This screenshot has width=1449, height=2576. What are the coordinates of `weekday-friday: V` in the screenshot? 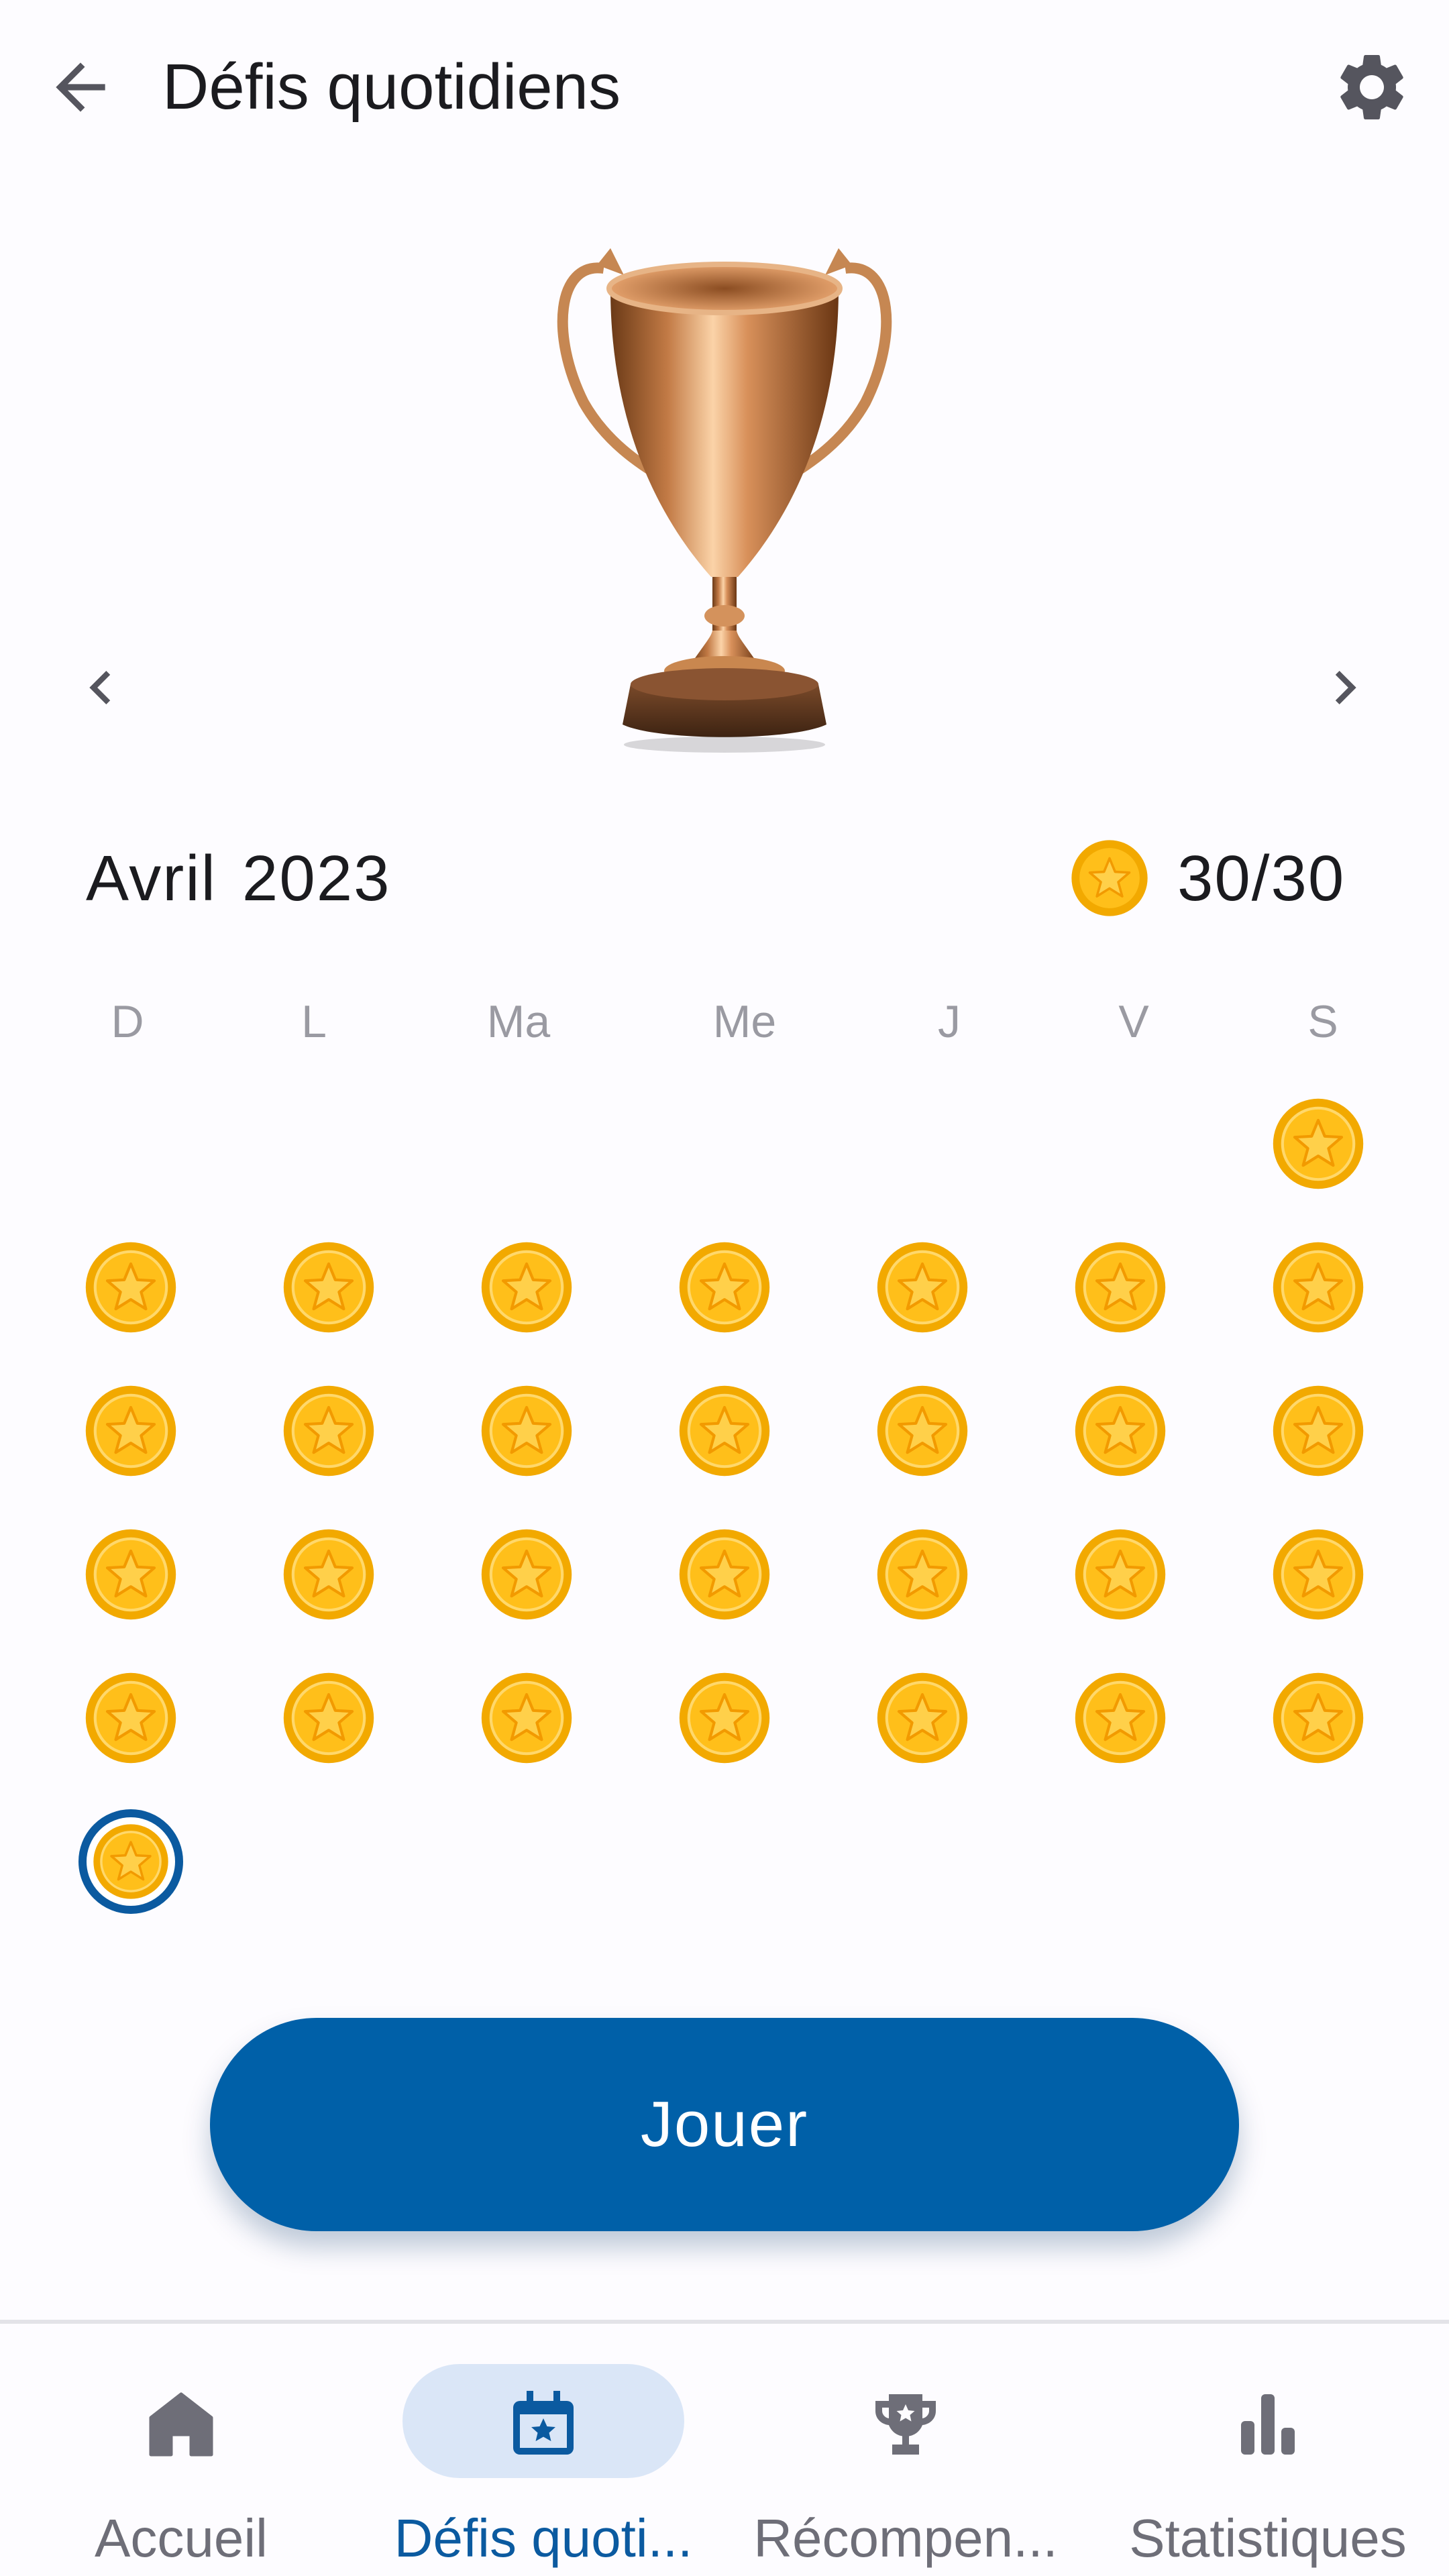 It's located at (1133, 1021).